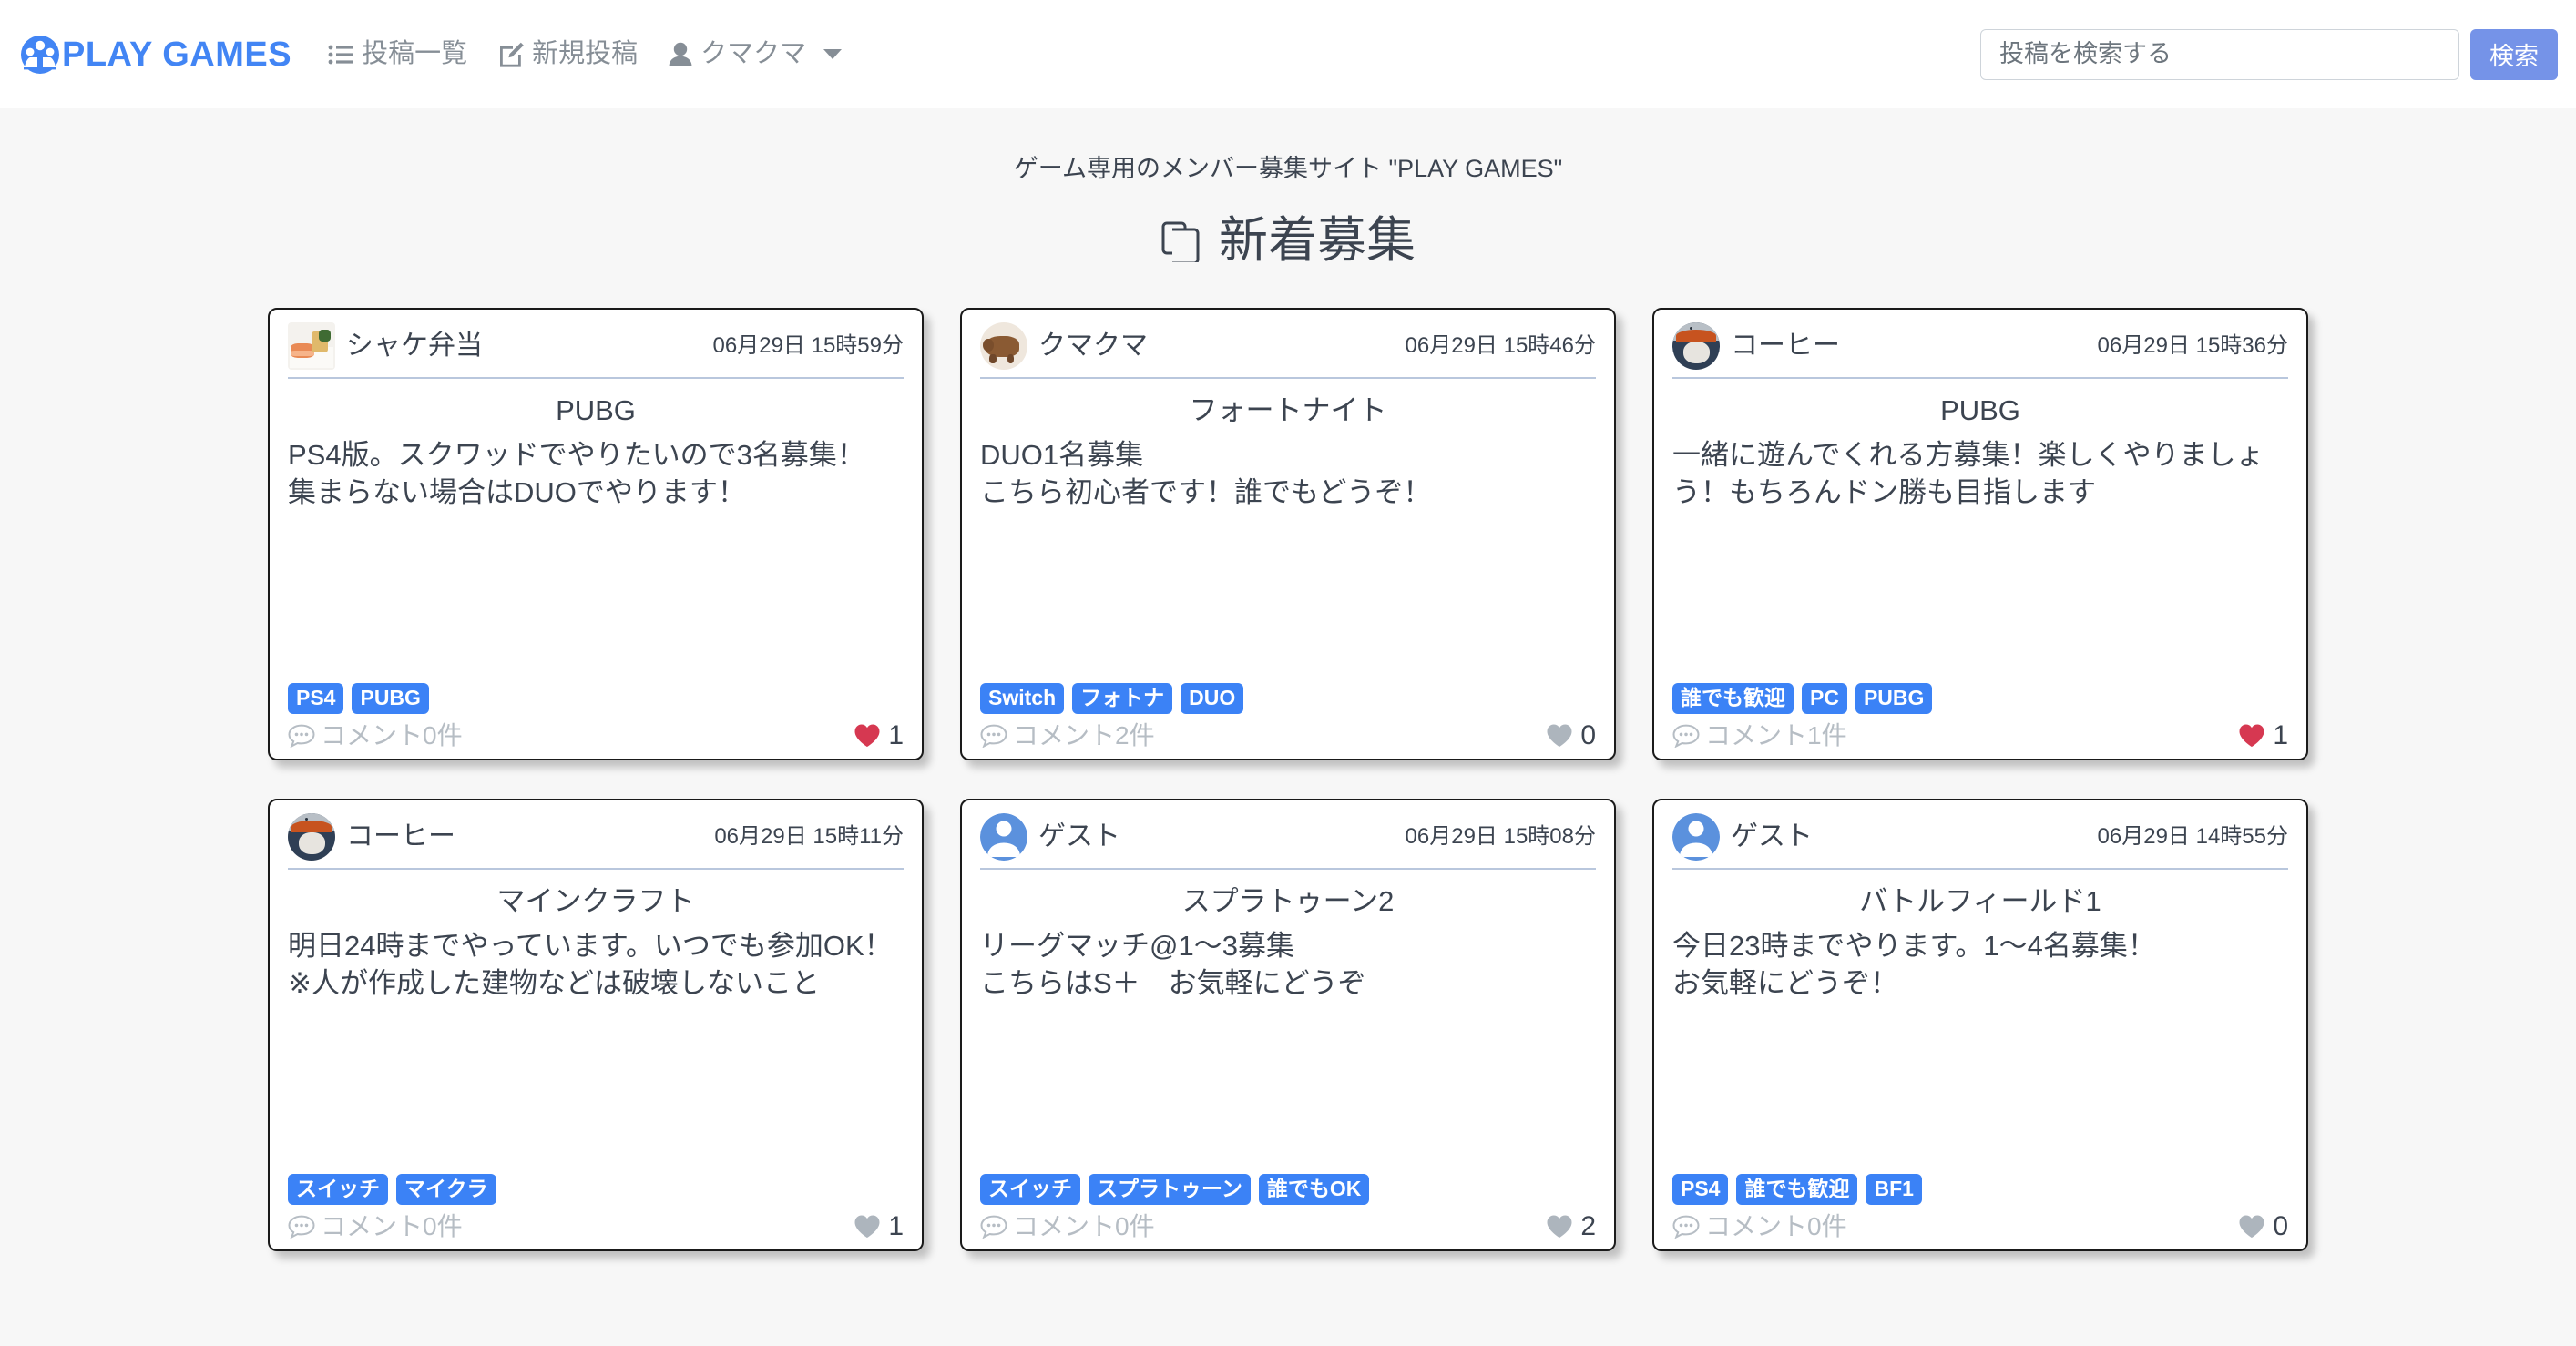  Describe the element at coordinates (576, 474) in the screenshot. I see `post-body: PS4版。スクワッドでやりたいので3名募集！ 集まらない場合はDUOでやります！` at that location.